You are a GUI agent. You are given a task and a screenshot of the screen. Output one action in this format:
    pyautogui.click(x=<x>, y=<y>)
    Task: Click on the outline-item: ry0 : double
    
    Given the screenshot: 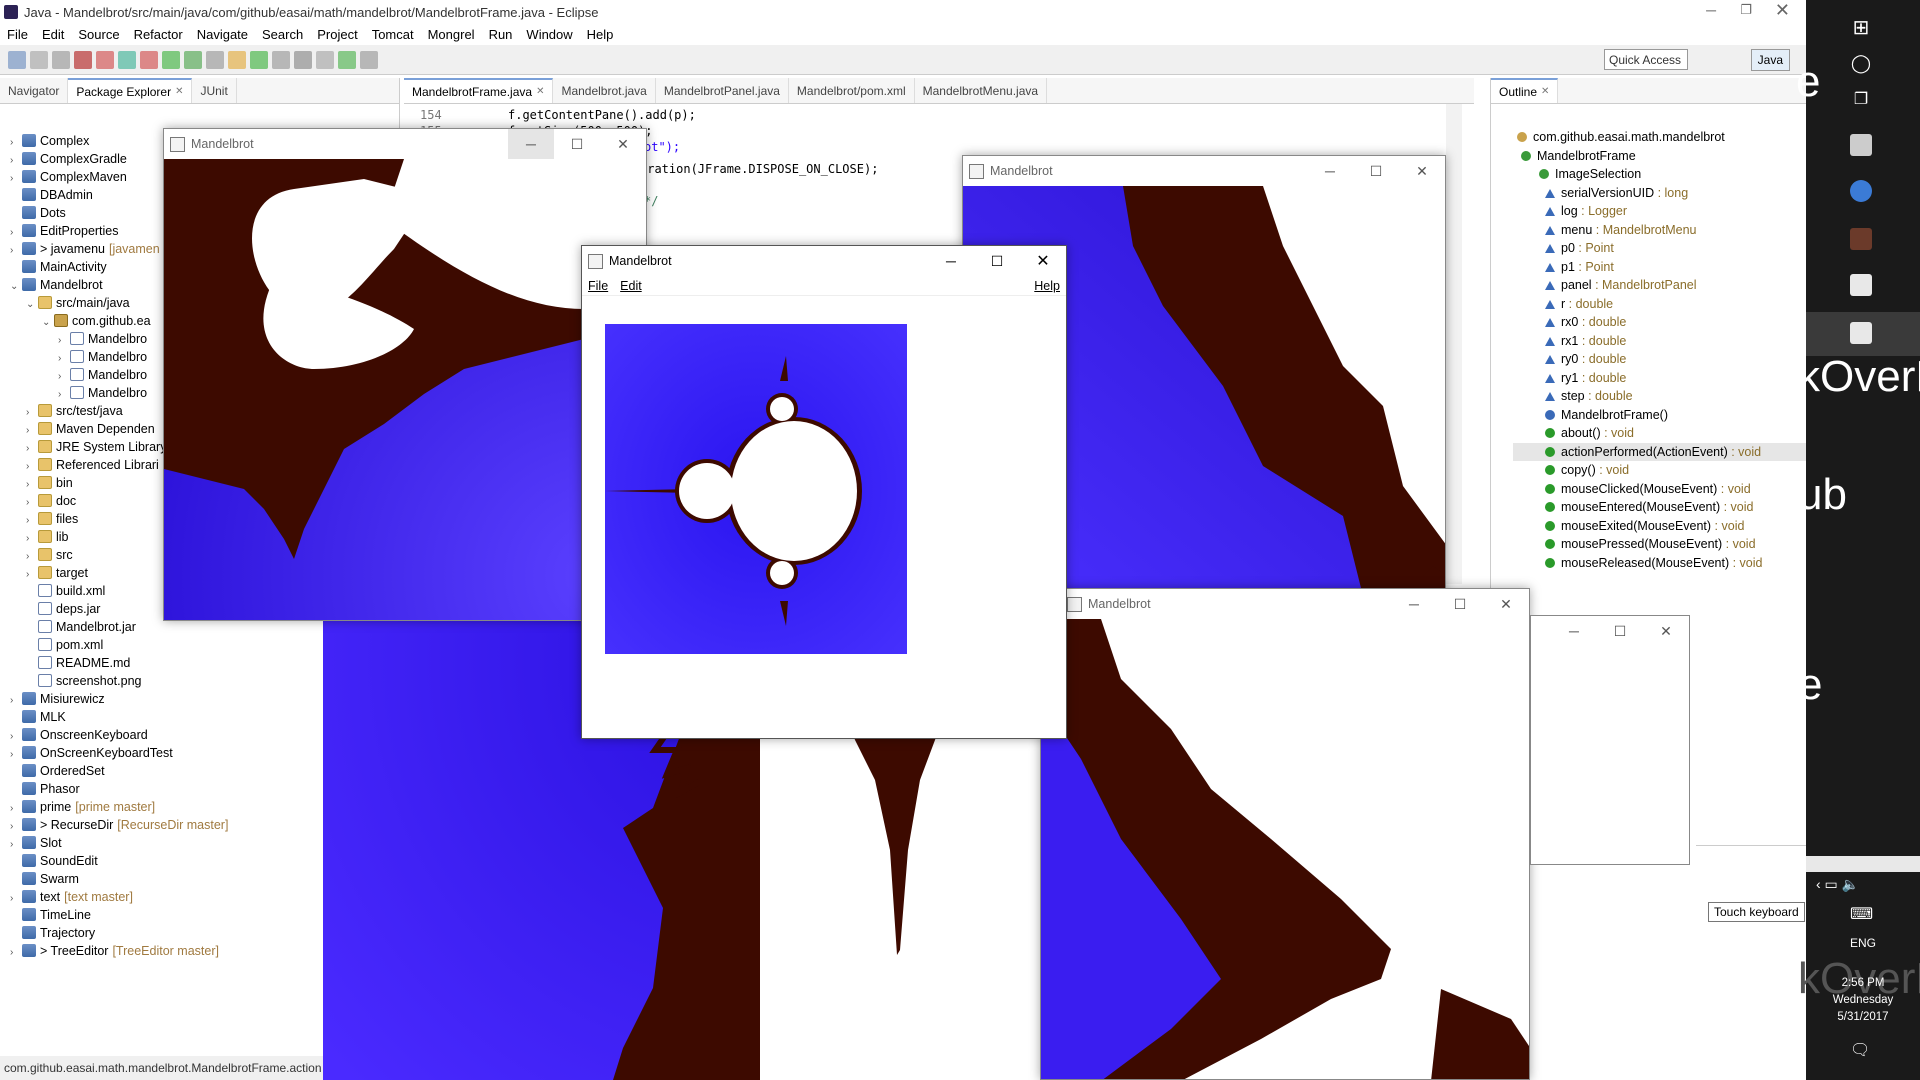 What is the action you would take?
    pyautogui.click(x=1659, y=359)
    